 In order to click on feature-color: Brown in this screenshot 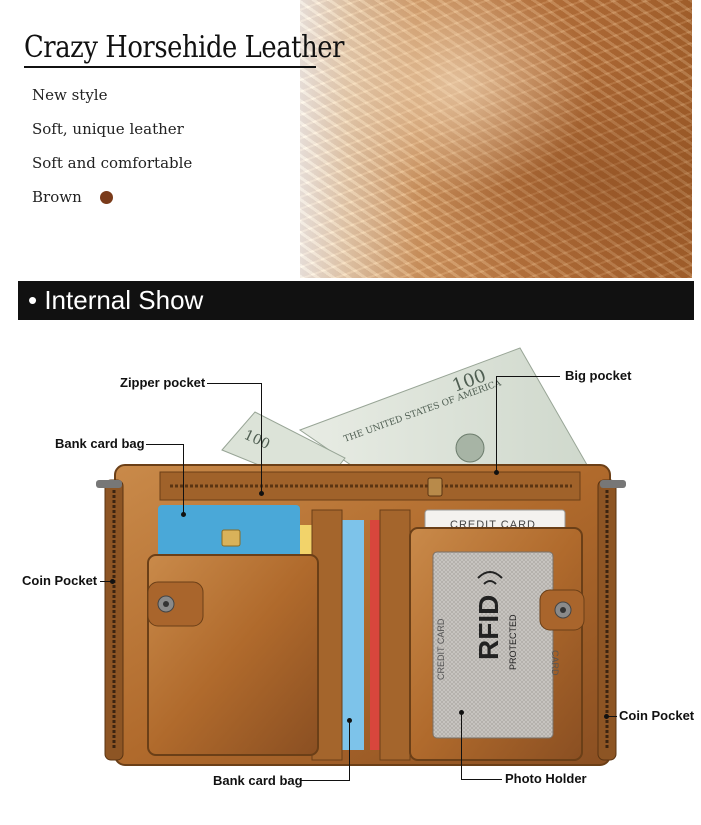, I will do `click(57, 197)`.